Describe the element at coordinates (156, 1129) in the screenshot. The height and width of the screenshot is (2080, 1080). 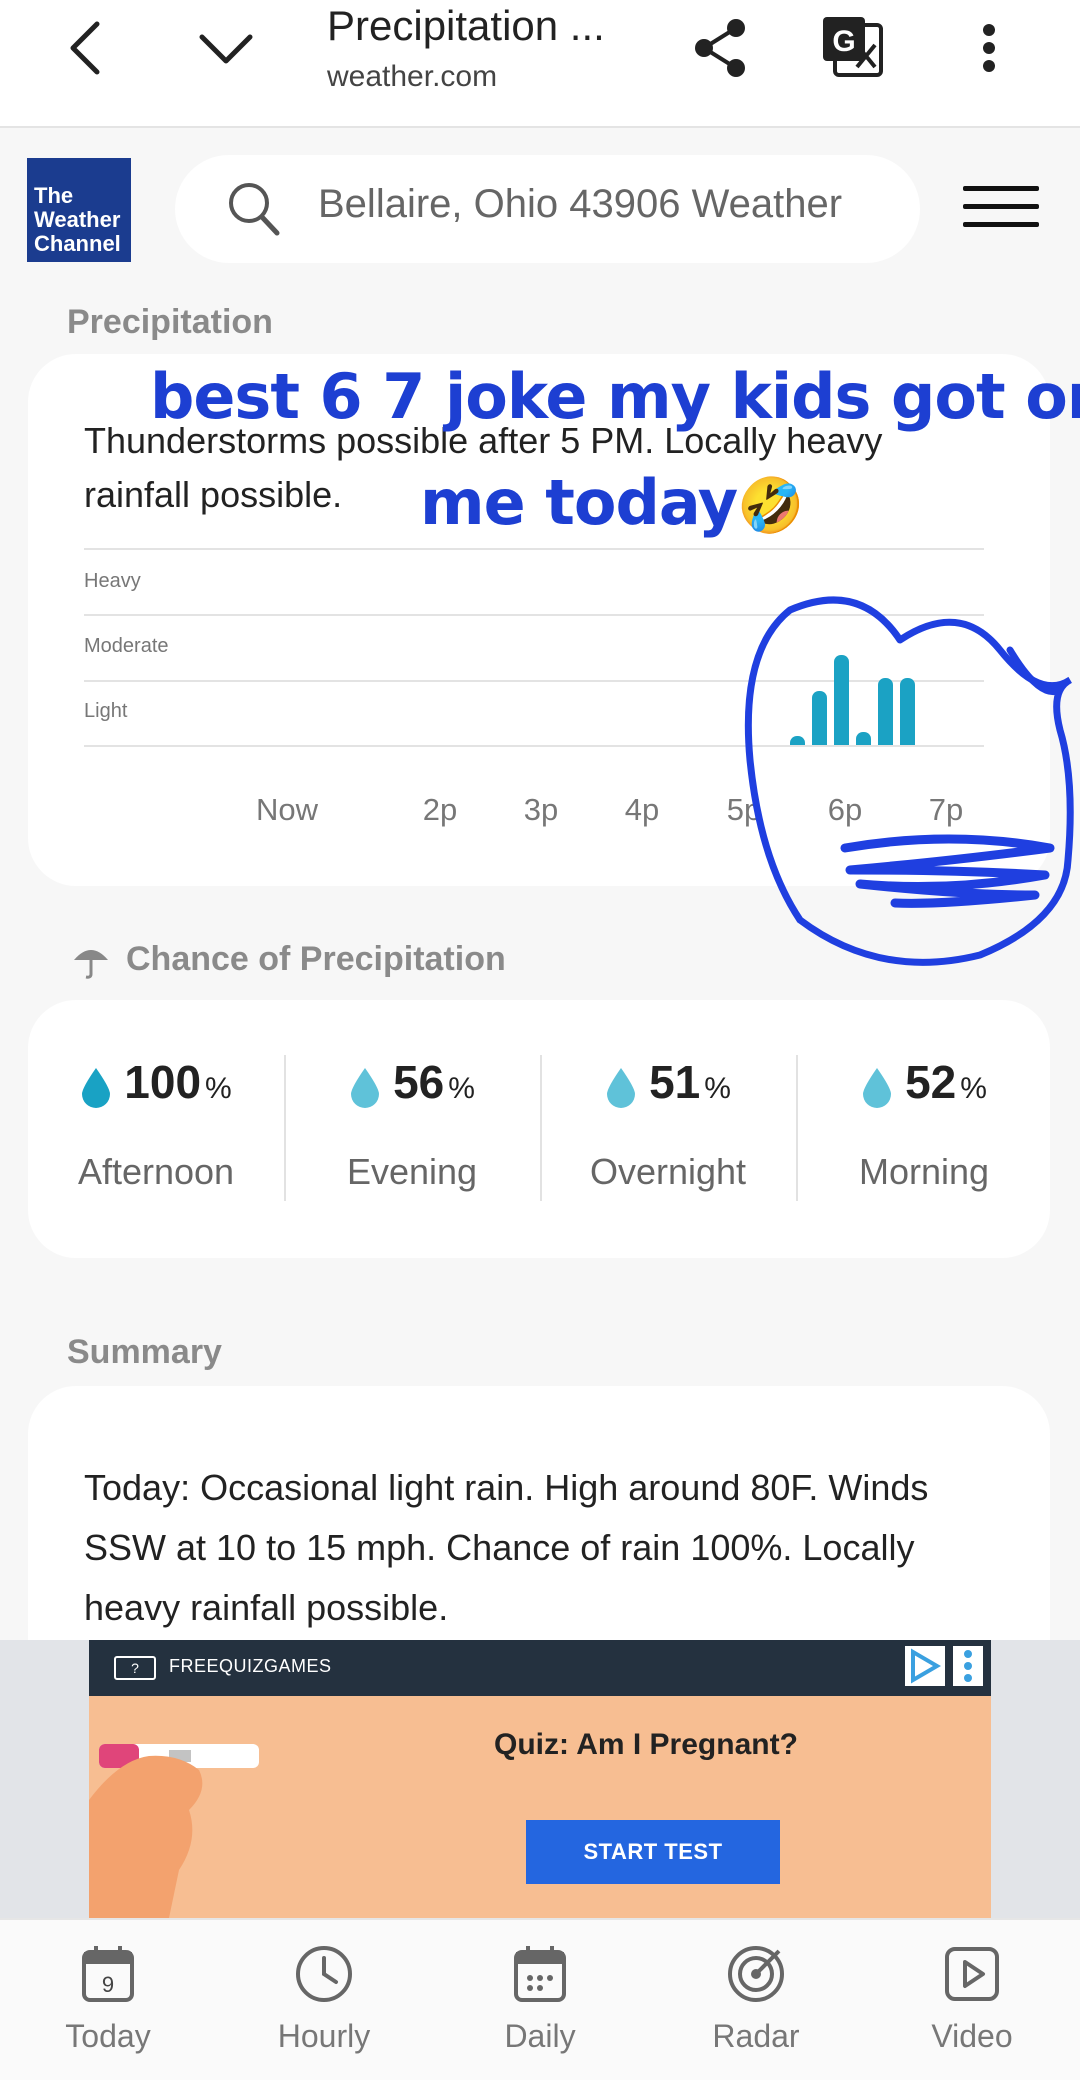
I see `chance-item: 100% Afternoon` at that location.